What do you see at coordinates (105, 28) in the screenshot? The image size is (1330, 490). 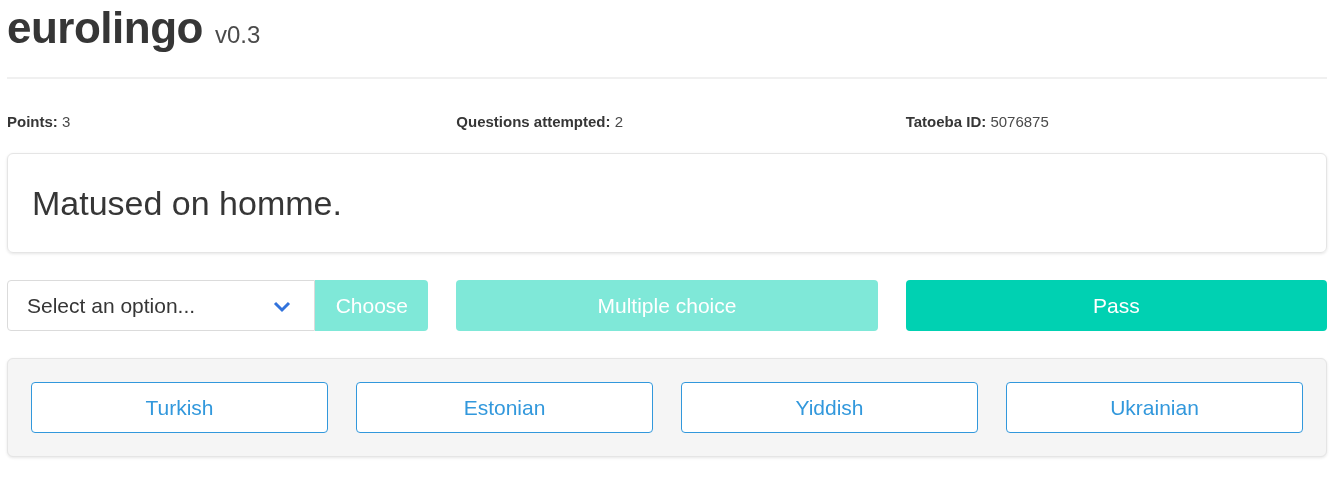 I see `app-title: eurolingo` at bounding box center [105, 28].